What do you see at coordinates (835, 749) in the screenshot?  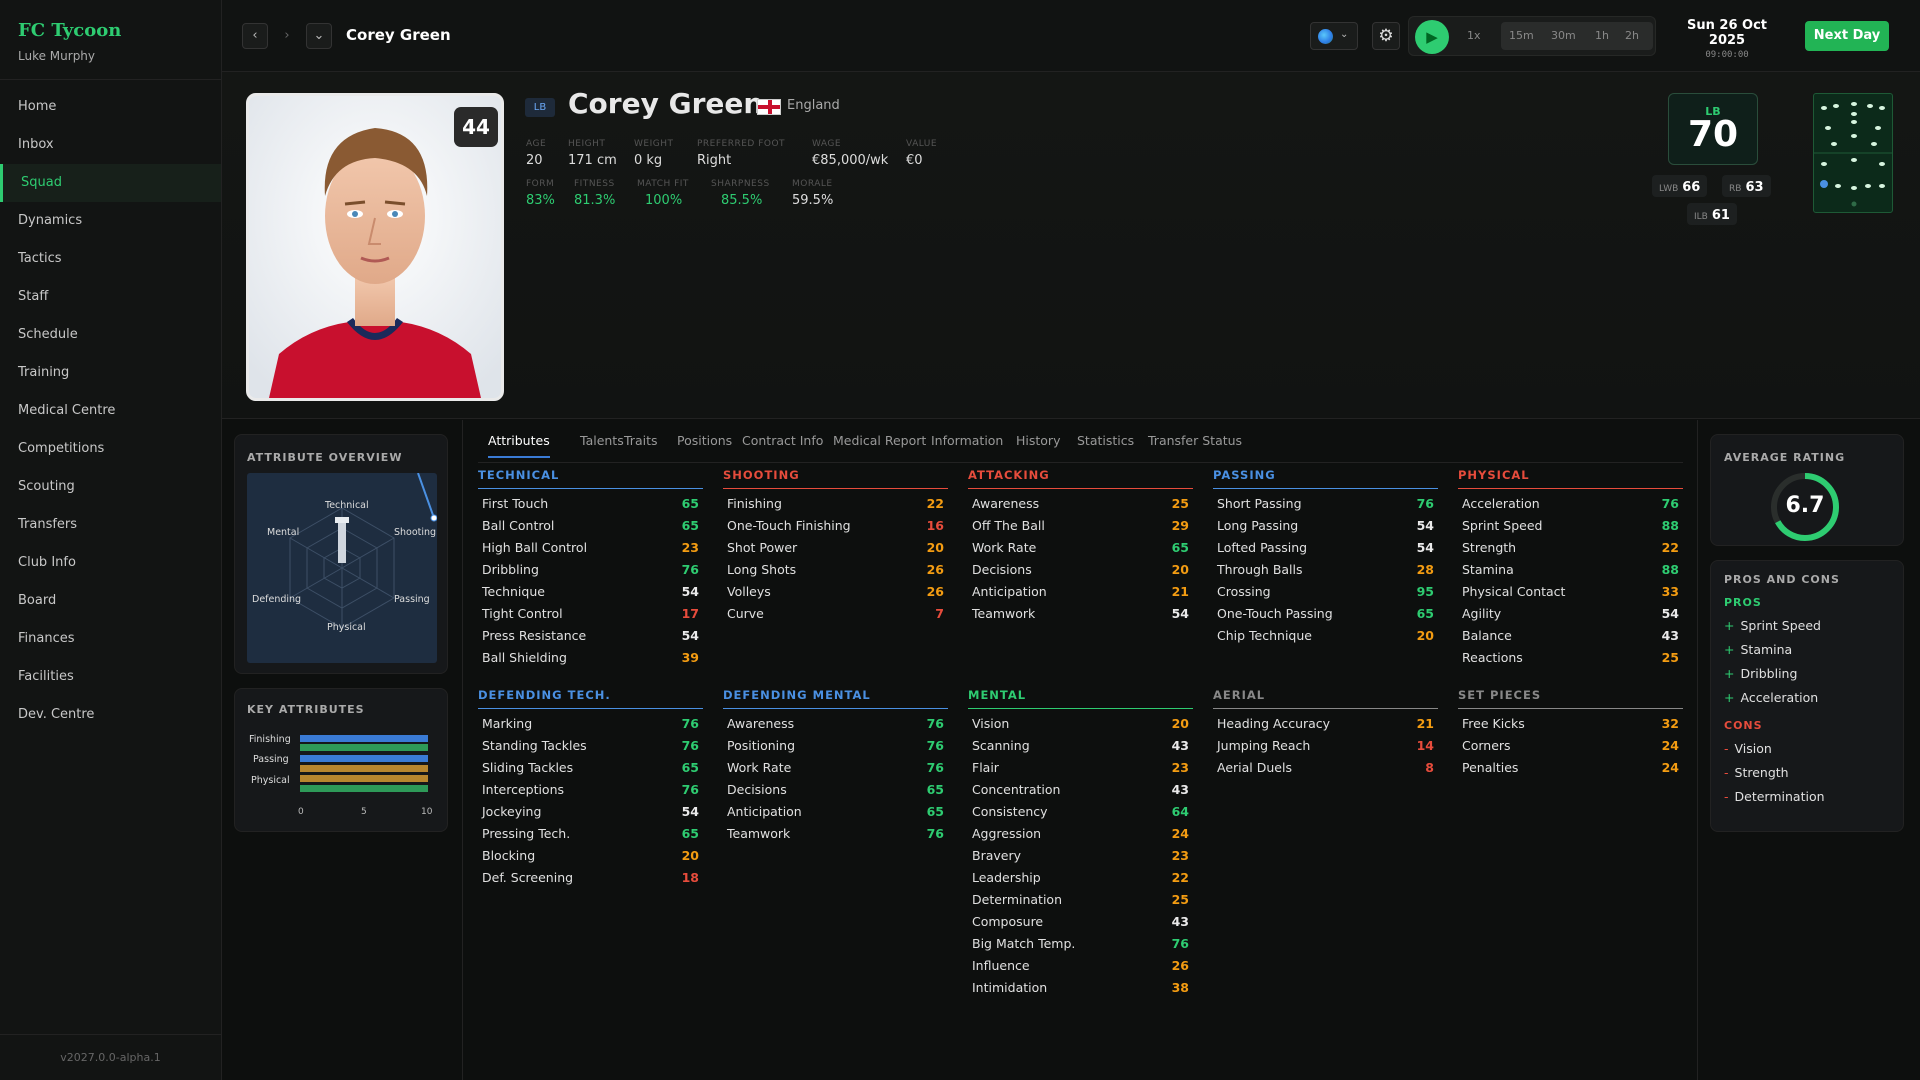 I see `attribute-row: Positioning 76` at bounding box center [835, 749].